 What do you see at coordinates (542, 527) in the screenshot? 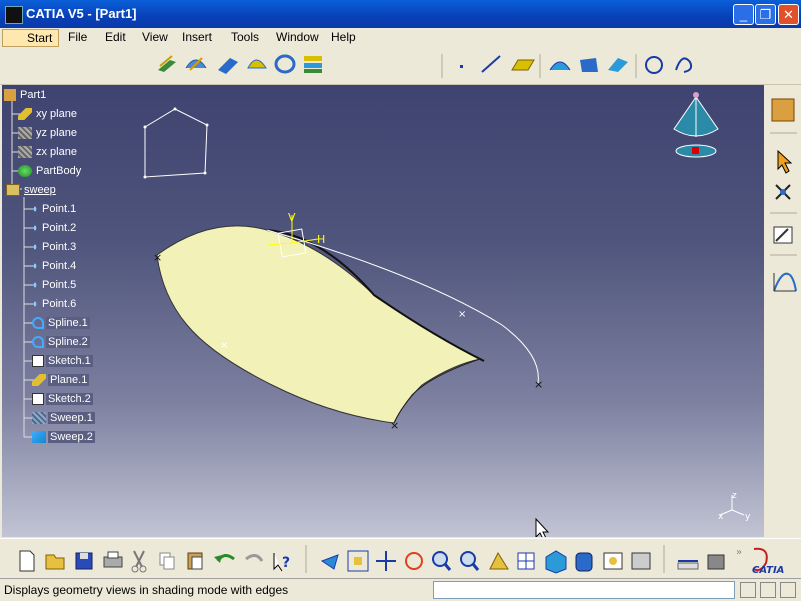
I see `mouse-cursor-icon` at bounding box center [542, 527].